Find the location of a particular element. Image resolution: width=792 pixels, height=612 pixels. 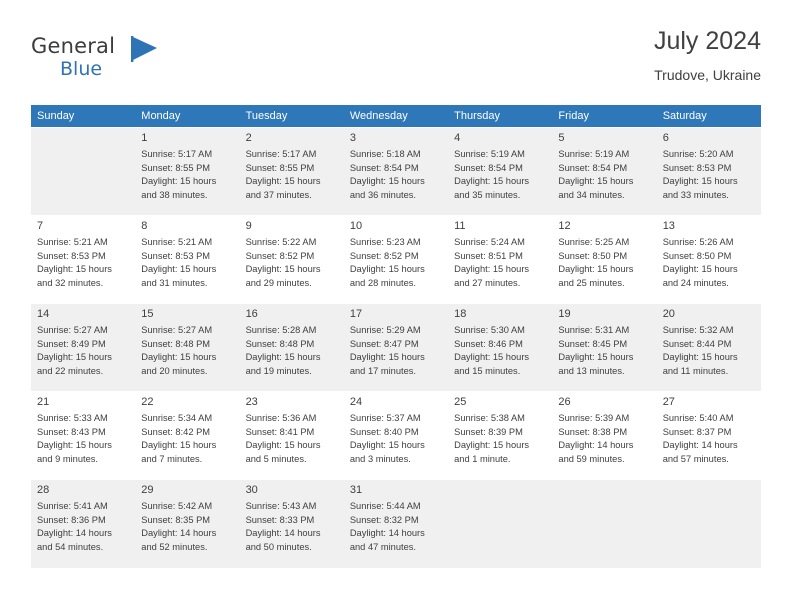

day-number: 16 is located at coordinates (251, 314).